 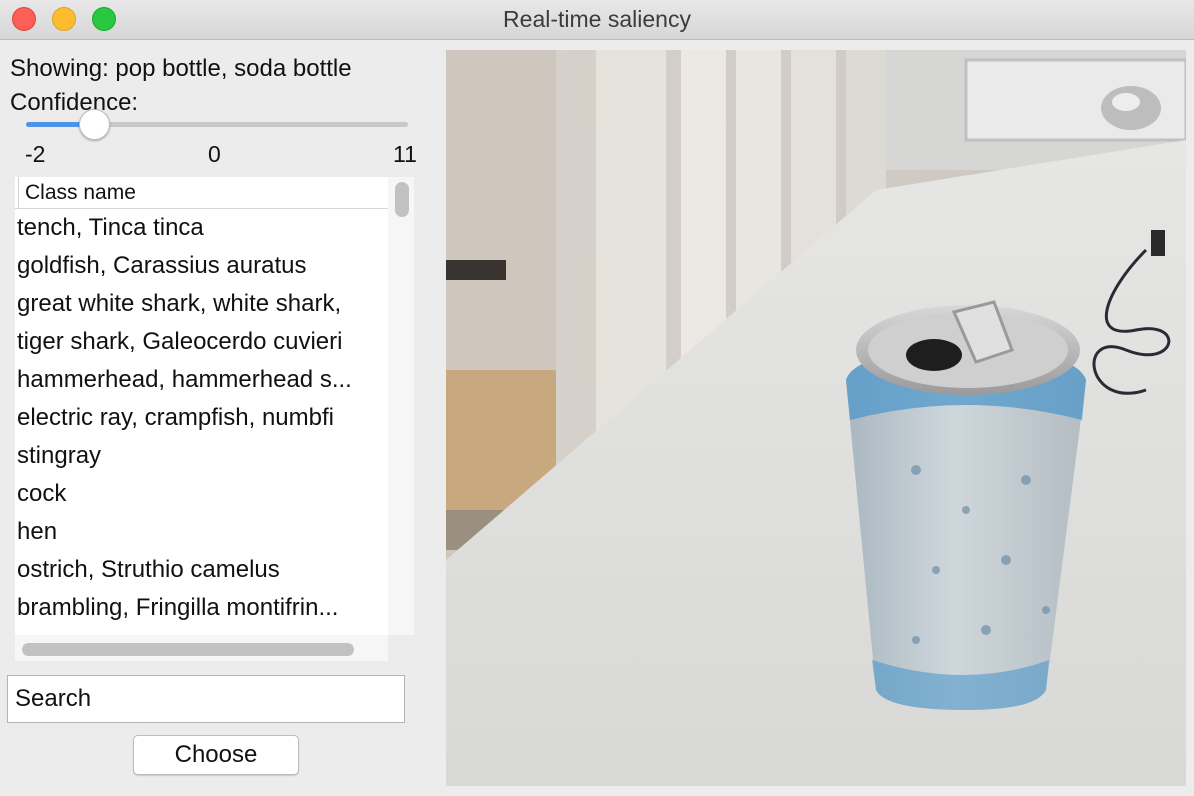 What do you see at coordinates (181, 68) in the screenshot?
I see `showing-label: Showing: pop bottle, soda bottle` at bounding box center [181, 68].